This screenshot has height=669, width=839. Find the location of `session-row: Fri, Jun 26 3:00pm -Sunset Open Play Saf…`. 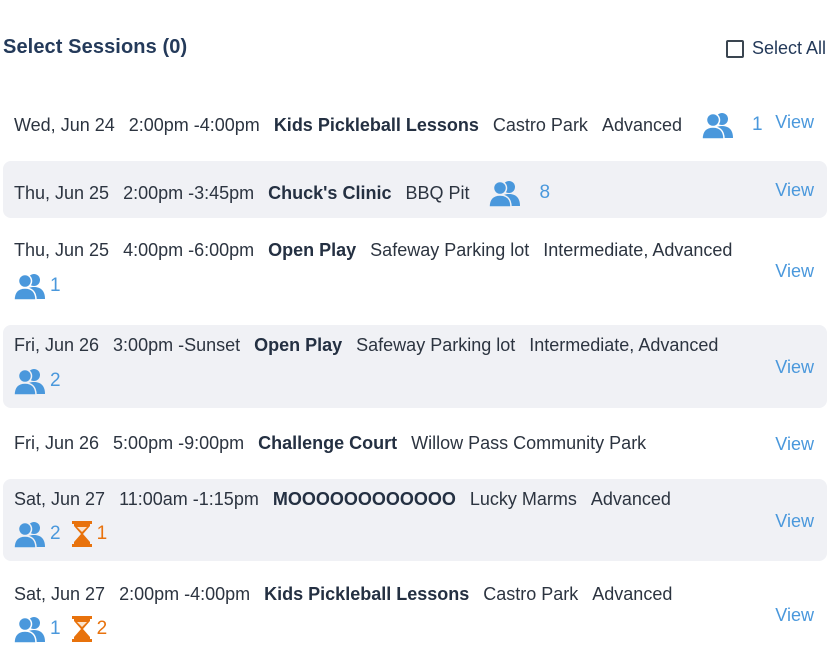

session-row: Fri, Jun 26 3:00pm -Sunset Open Play Saf… is located at coordinates (415, 366).